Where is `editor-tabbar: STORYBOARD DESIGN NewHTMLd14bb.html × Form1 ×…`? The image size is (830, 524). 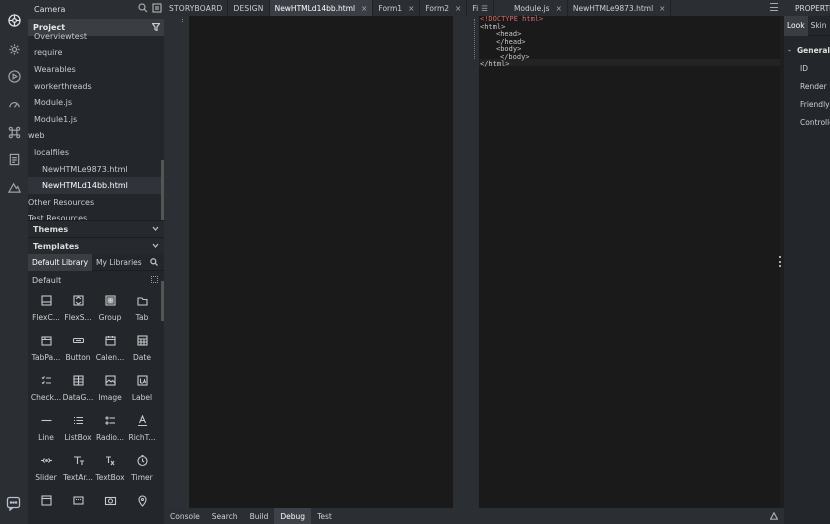
editor-tabbar: STORYBOARD DESIGN NewHTMLd14bb.html × Form1 ×… is located at coordinates (474, 8).